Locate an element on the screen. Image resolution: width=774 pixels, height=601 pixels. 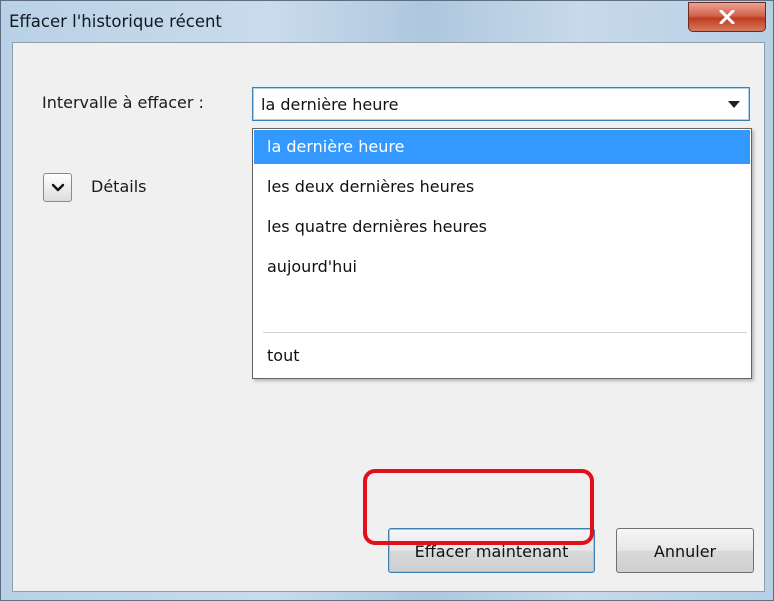
window-title: Effacer l'historique récent is located at coordinates (115, 21).